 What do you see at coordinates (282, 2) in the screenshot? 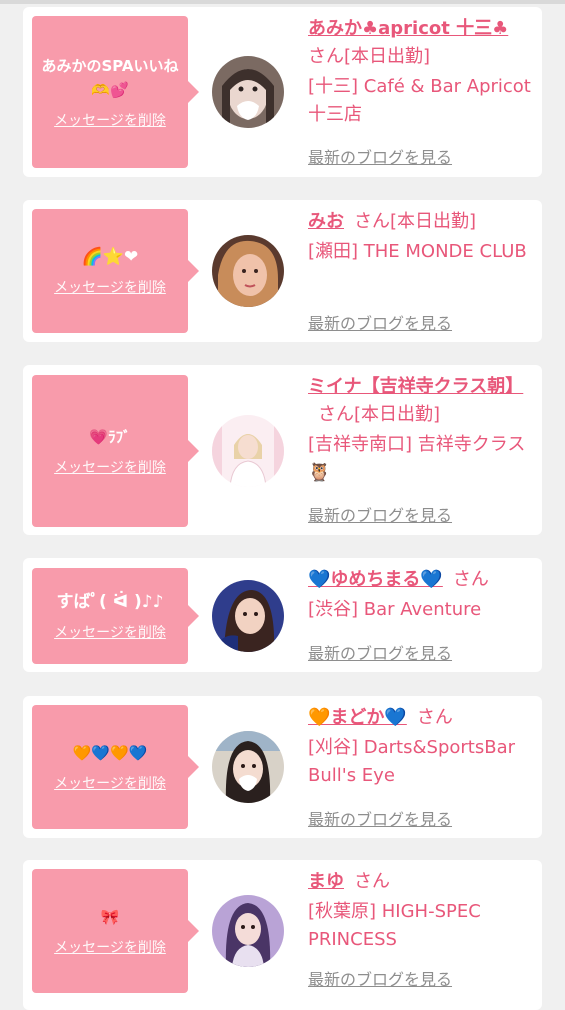
I see `top-divider` at bounding box center [282, 2].